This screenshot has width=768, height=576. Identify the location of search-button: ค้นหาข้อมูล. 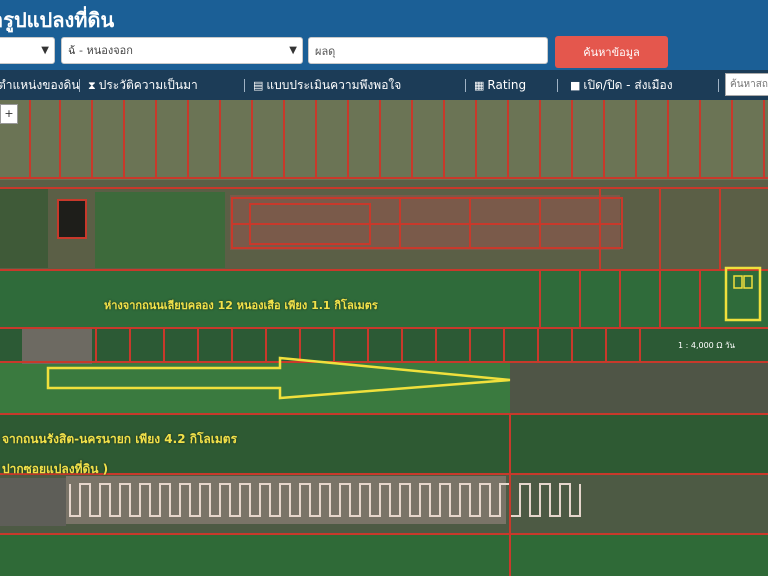
(611, 52).